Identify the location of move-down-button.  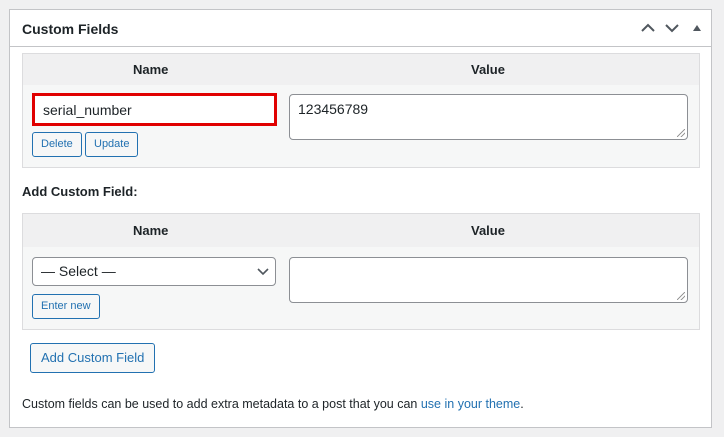
(672, 28).